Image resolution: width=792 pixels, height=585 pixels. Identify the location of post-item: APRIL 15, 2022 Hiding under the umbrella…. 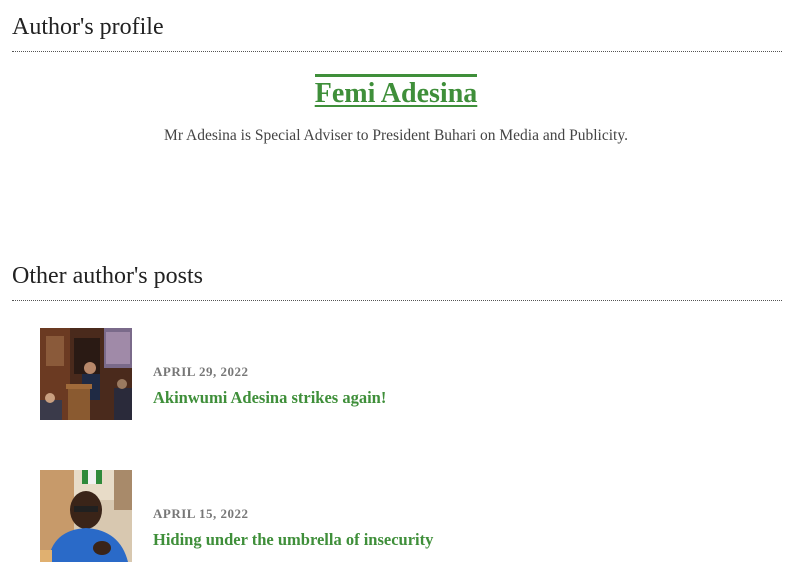
(400, 516).